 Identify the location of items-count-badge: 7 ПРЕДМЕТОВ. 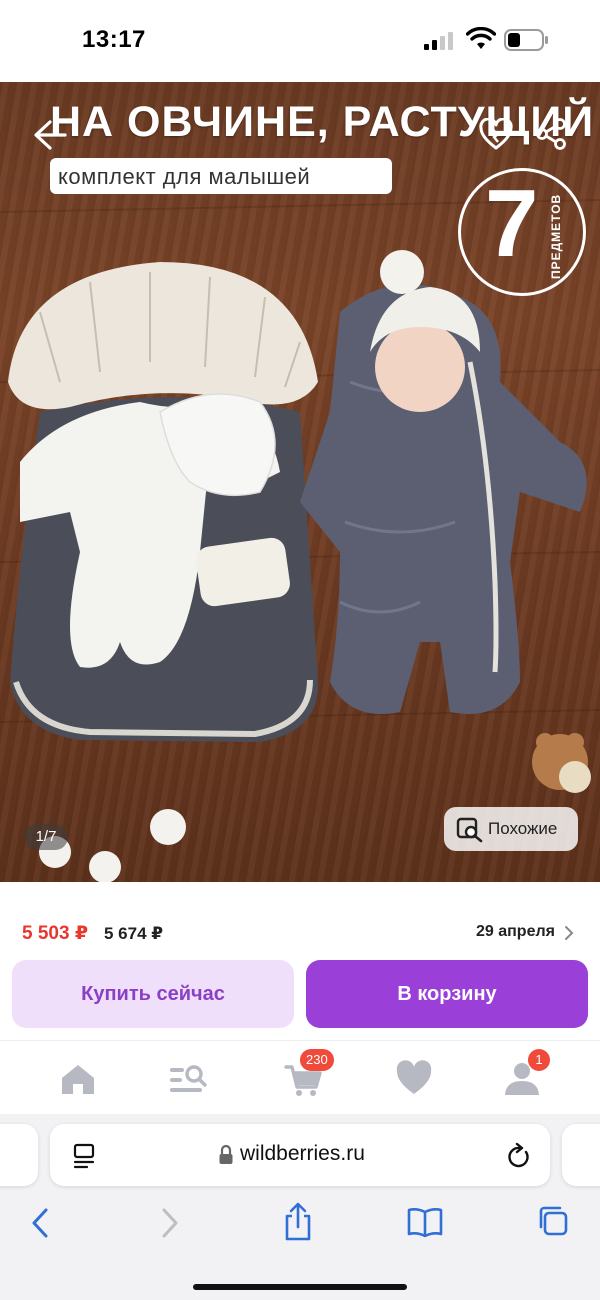
(522, 232).